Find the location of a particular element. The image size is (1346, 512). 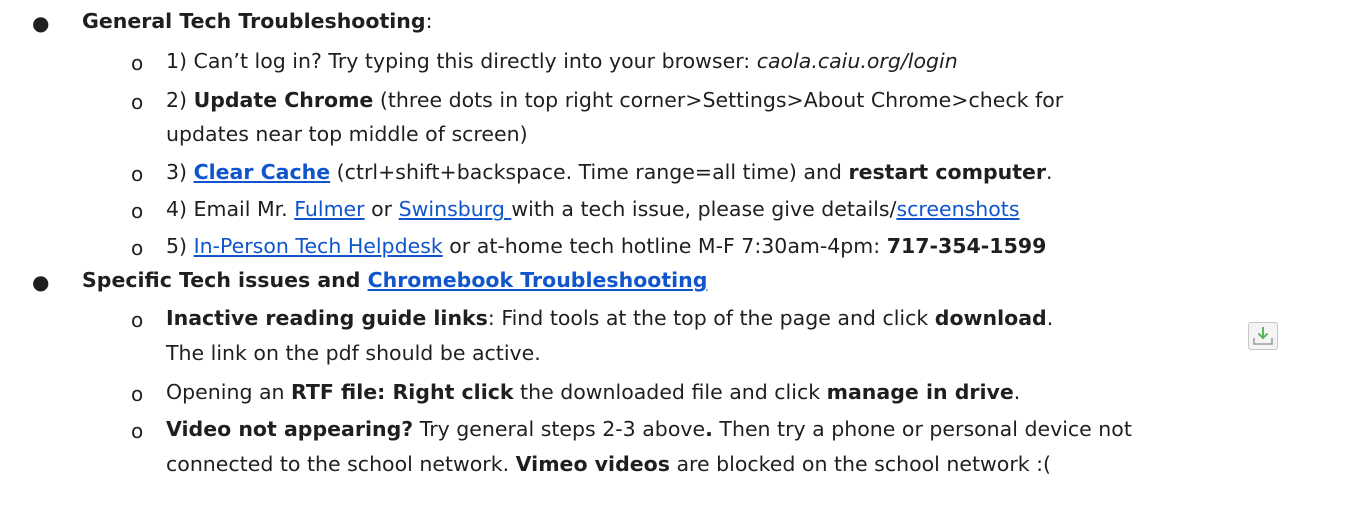

download-icon is located at coordinates (1263, 336).